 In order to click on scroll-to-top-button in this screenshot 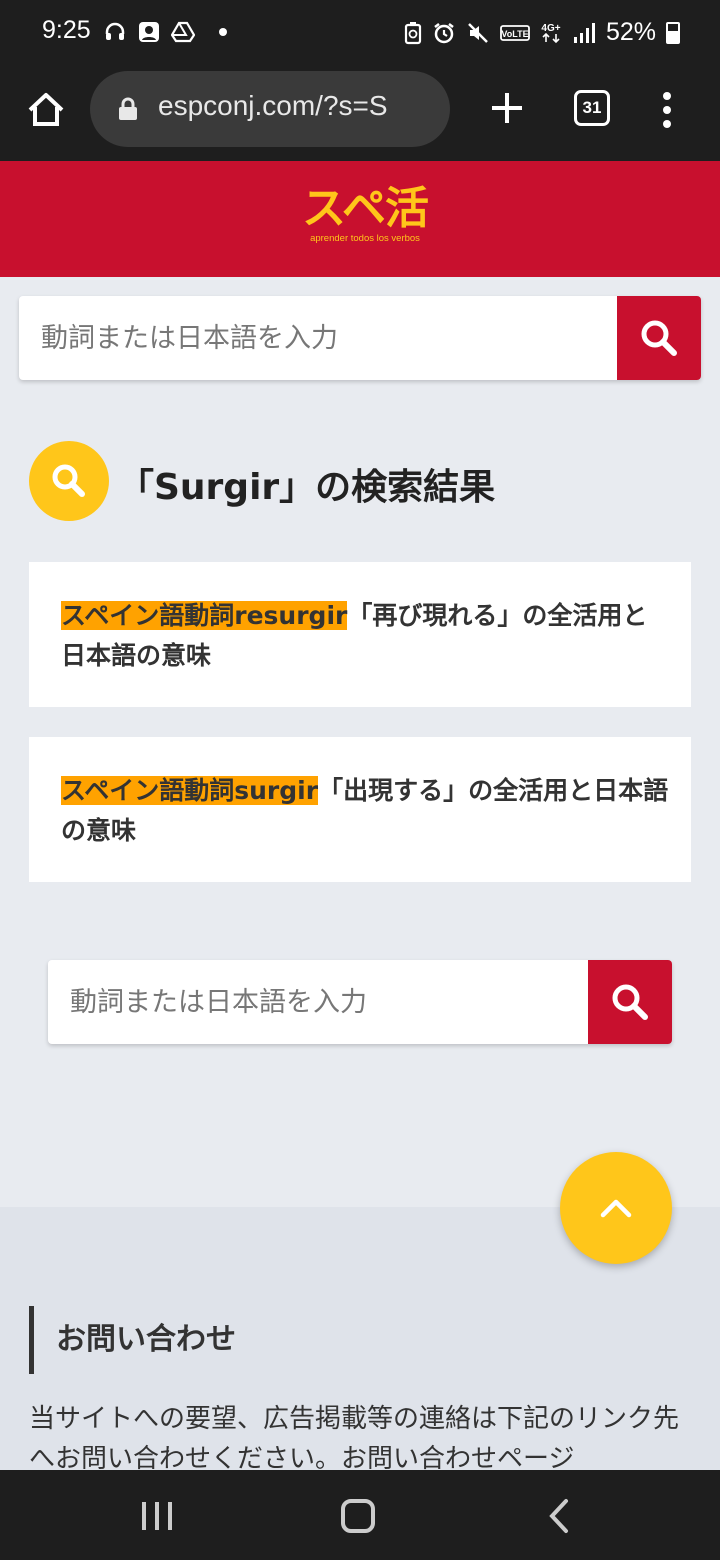, I will do `click(616, 1208)`.